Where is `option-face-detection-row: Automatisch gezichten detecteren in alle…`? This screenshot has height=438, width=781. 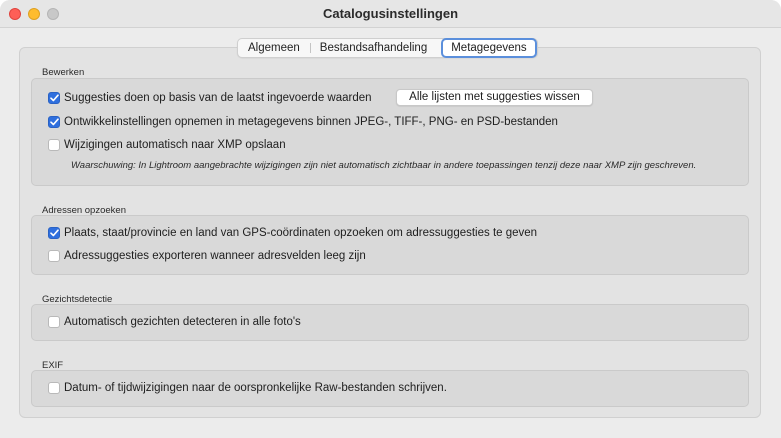 option-face-detection-row: Automatisch gezichten detecteren in alle… is located at coordinates (174, 322).